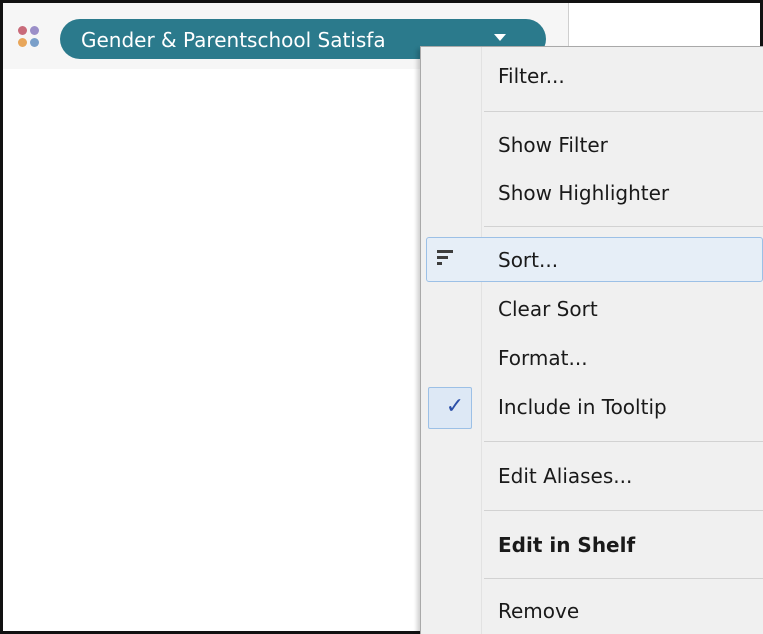  Describe the element at coordinates (623, 145) in the screenshot. I see `menu-item-show-filter: Show Filter` at that location.